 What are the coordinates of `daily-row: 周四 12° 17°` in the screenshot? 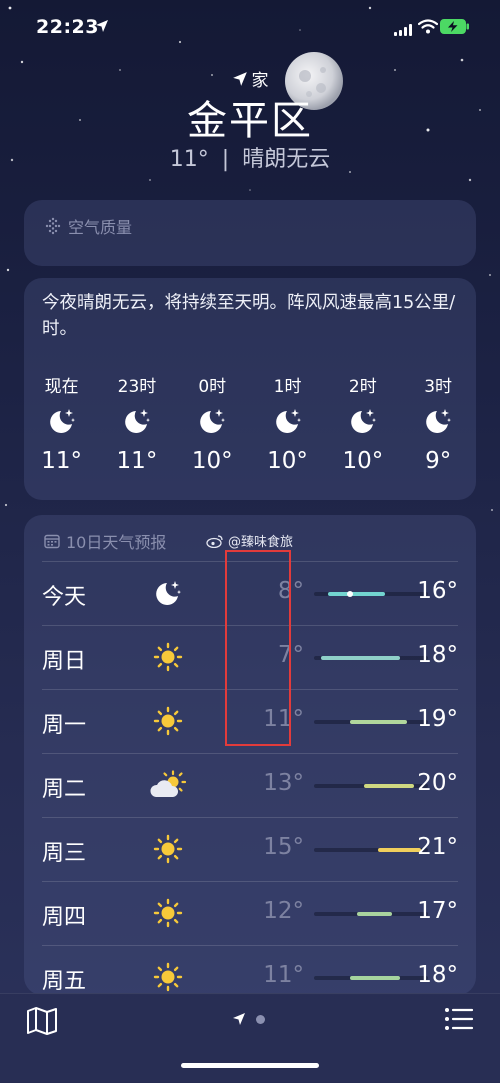 It's located at (259, 913).